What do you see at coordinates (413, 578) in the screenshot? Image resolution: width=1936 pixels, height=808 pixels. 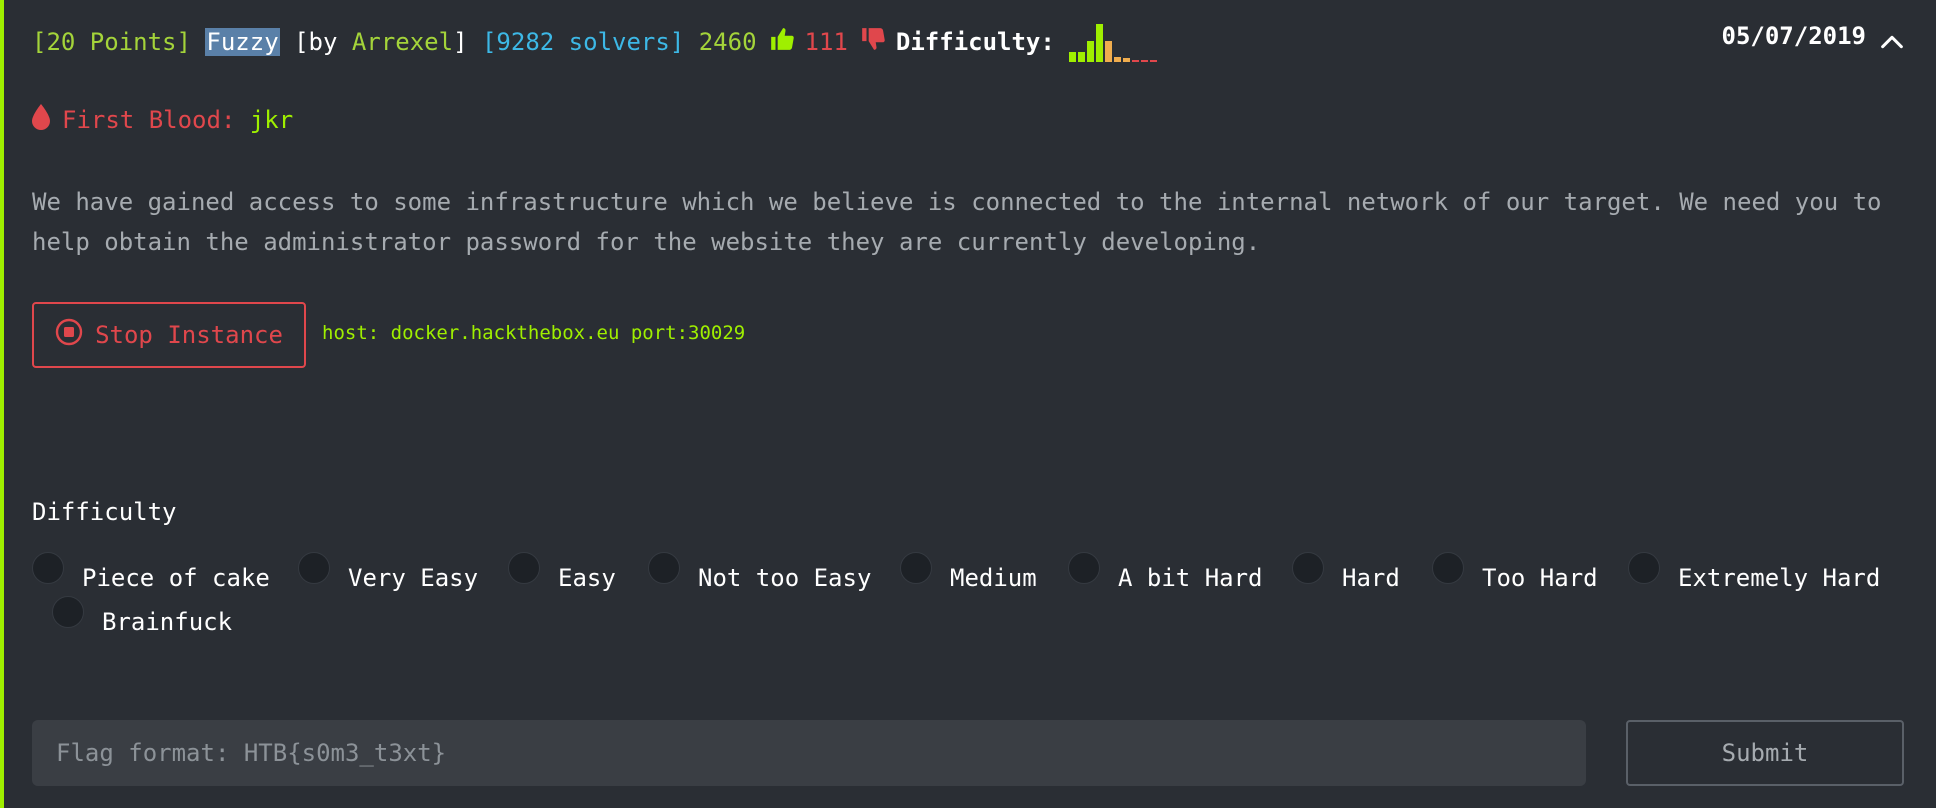 I see `radio-label: Very Easy` at bounding box center [413, 578].